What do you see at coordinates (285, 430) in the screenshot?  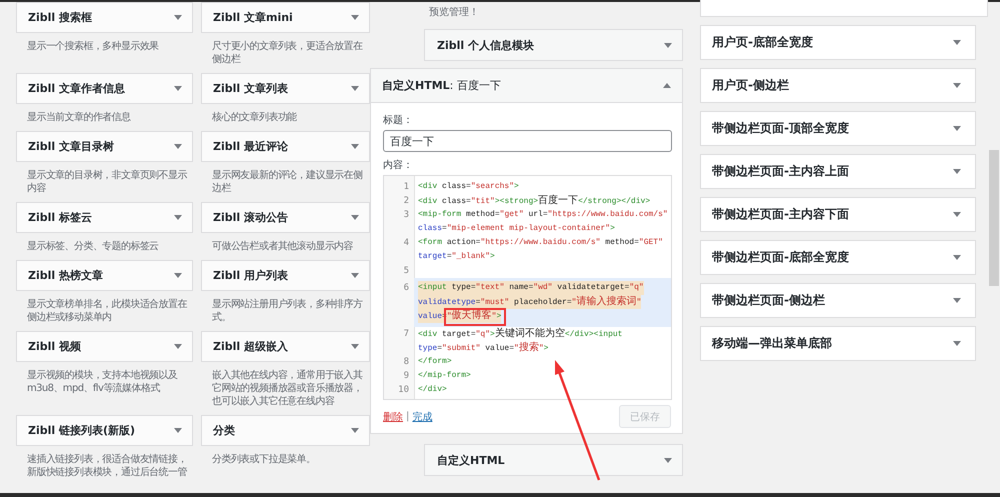 I see `widget-header: 分类` at bounding box center [285, 430].